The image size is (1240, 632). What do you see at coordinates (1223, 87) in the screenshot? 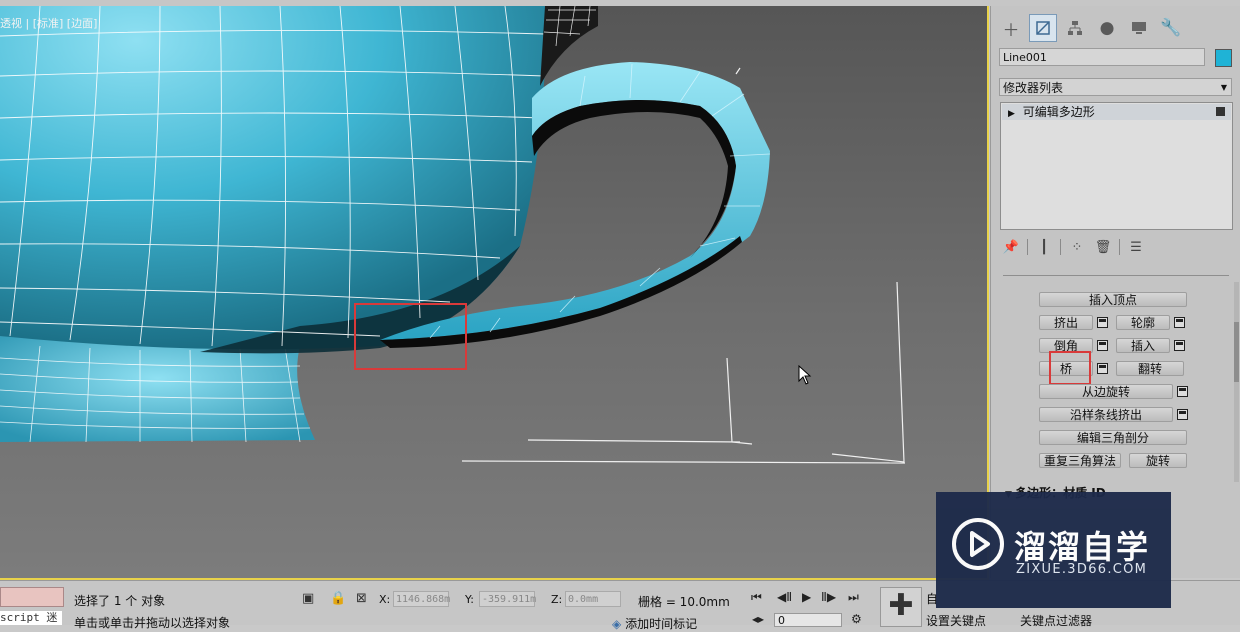
I see `chevron-down-icon: ▼` at bounding box center [1223, 87].